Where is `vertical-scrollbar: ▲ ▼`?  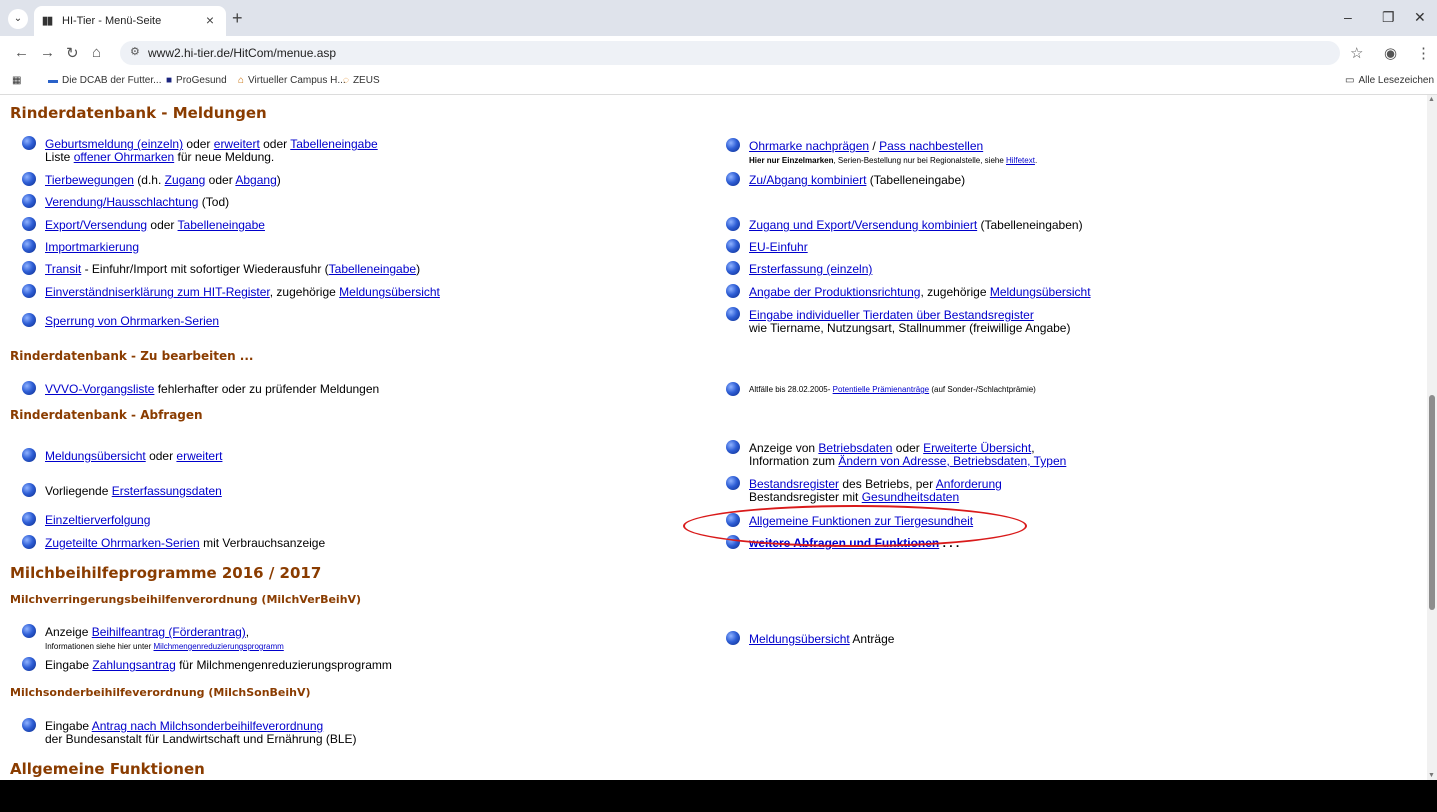 vertical-scrollbar: ▲ ▼ is located at coordinates (1432, 437).